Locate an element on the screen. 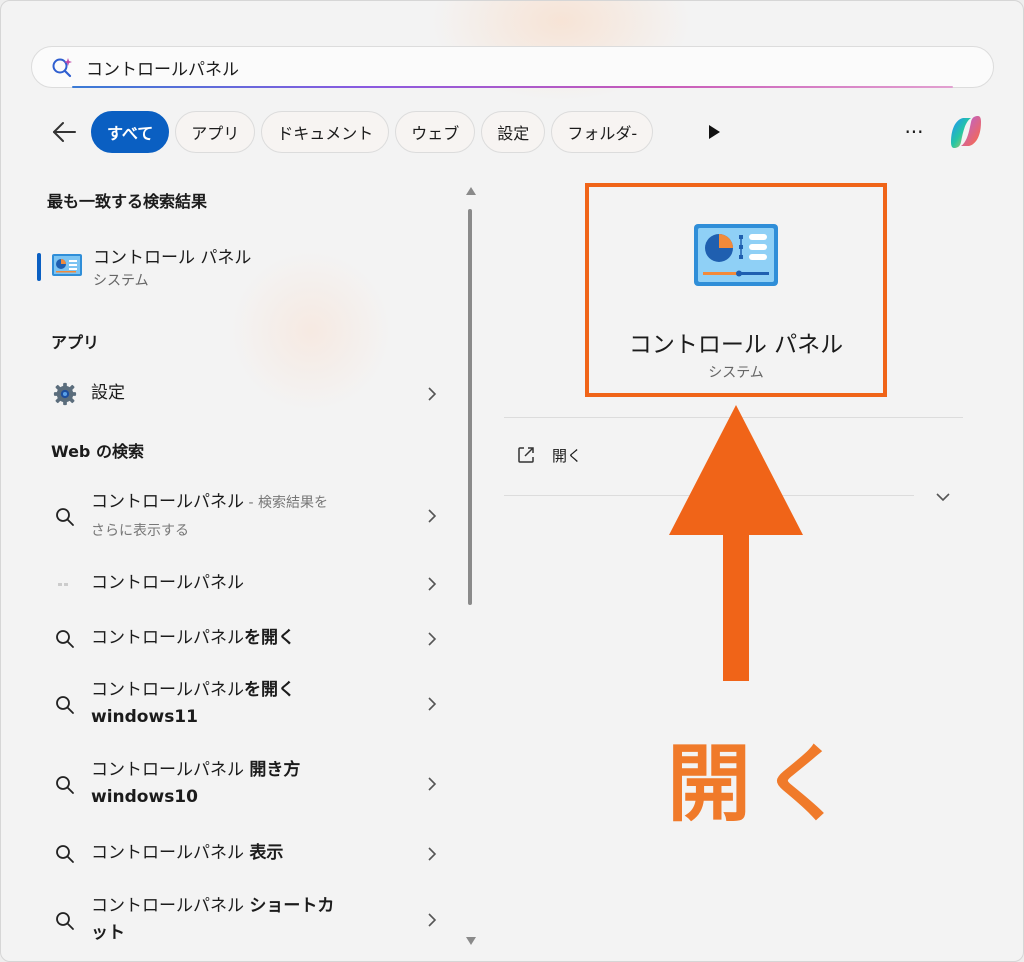 This screenshot has width=1024, height=962. web-search-item-text: コントロールパネル is located at coordinates (167, 583).